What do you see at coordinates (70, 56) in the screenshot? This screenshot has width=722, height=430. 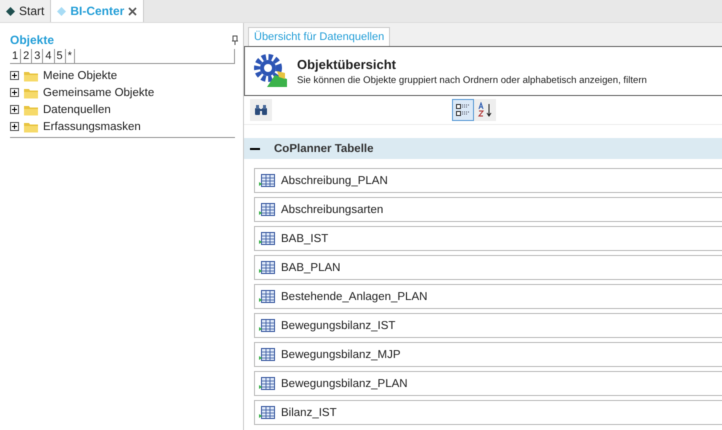 I see `level-tab: *` at bounding box center [70, 56].